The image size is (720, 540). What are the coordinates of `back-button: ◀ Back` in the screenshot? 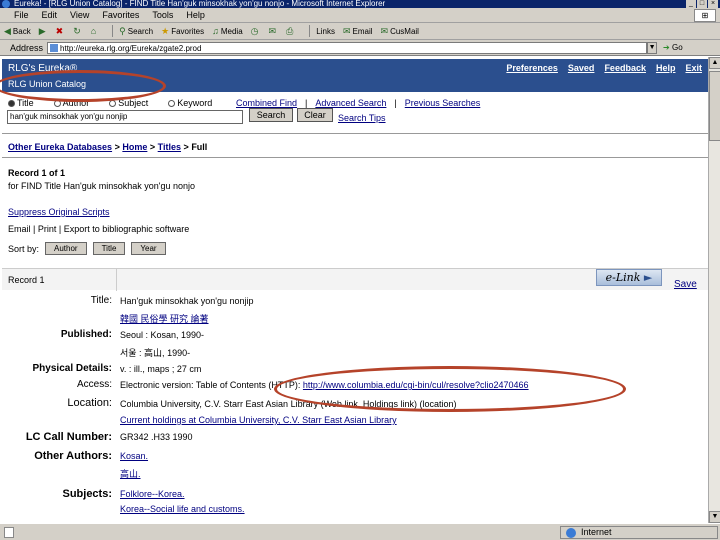 It's located at (17, 31).